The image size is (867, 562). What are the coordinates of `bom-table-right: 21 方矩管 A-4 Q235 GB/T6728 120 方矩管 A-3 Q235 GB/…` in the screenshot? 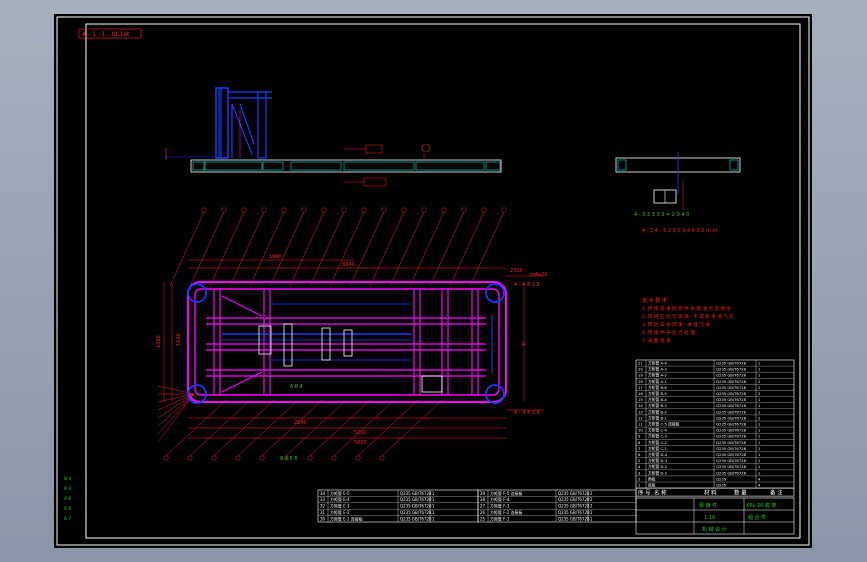 It's located at (715, 428).